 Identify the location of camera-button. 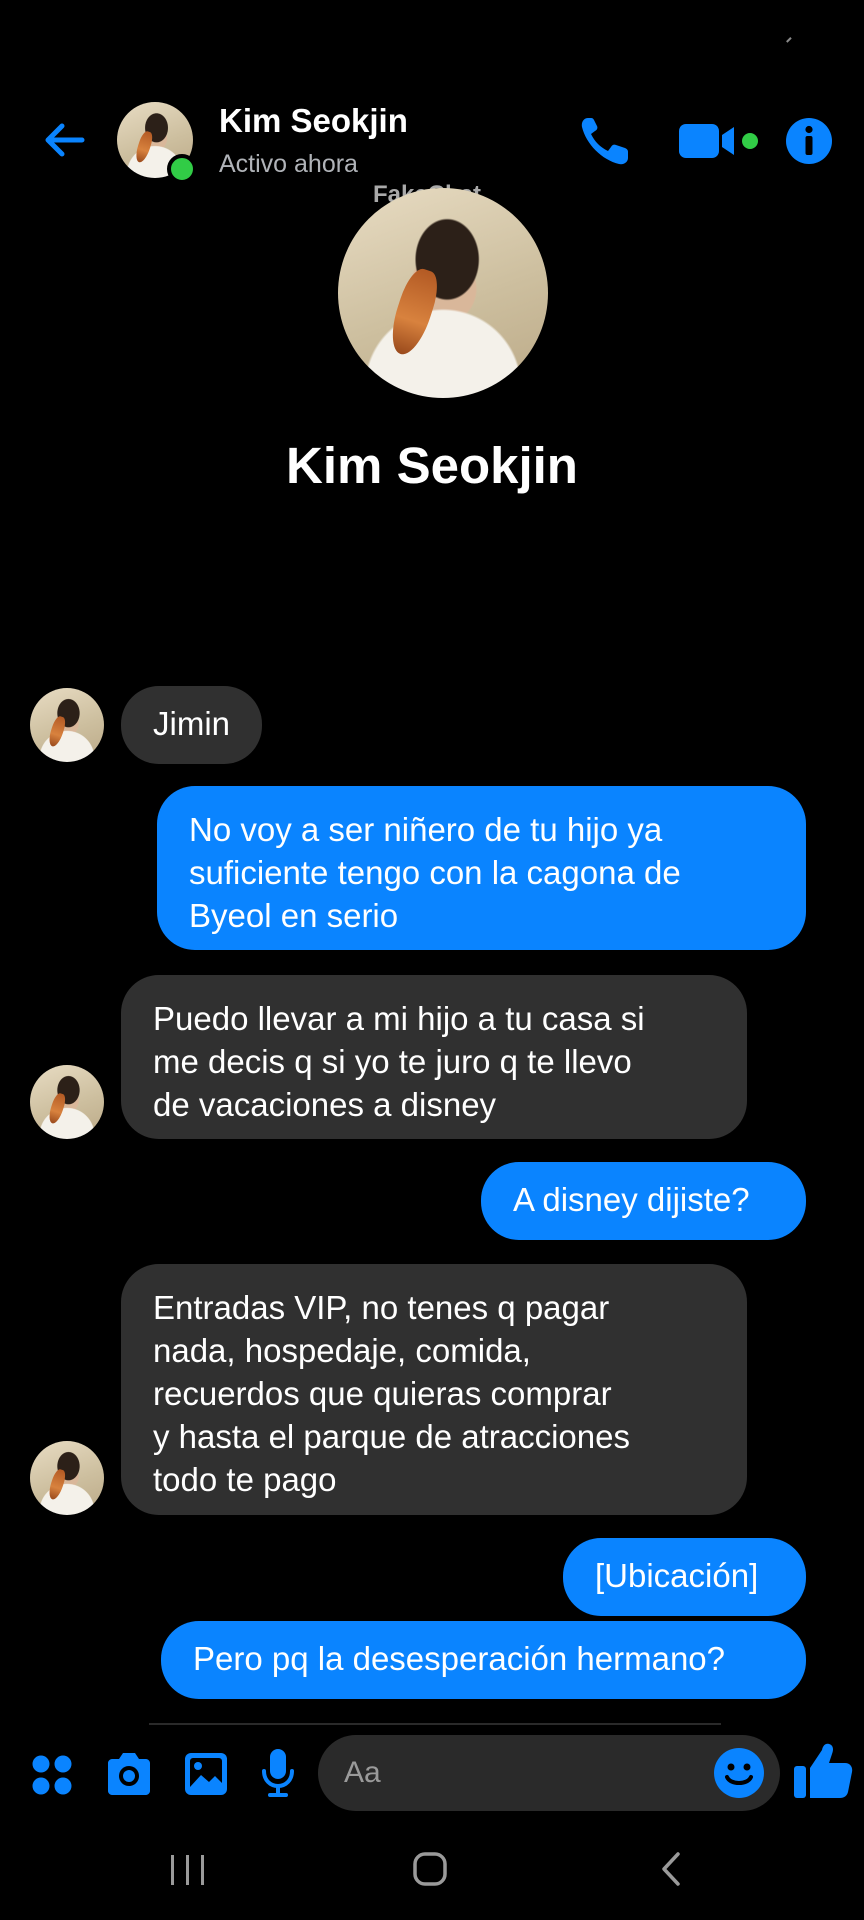
(129, 1774).